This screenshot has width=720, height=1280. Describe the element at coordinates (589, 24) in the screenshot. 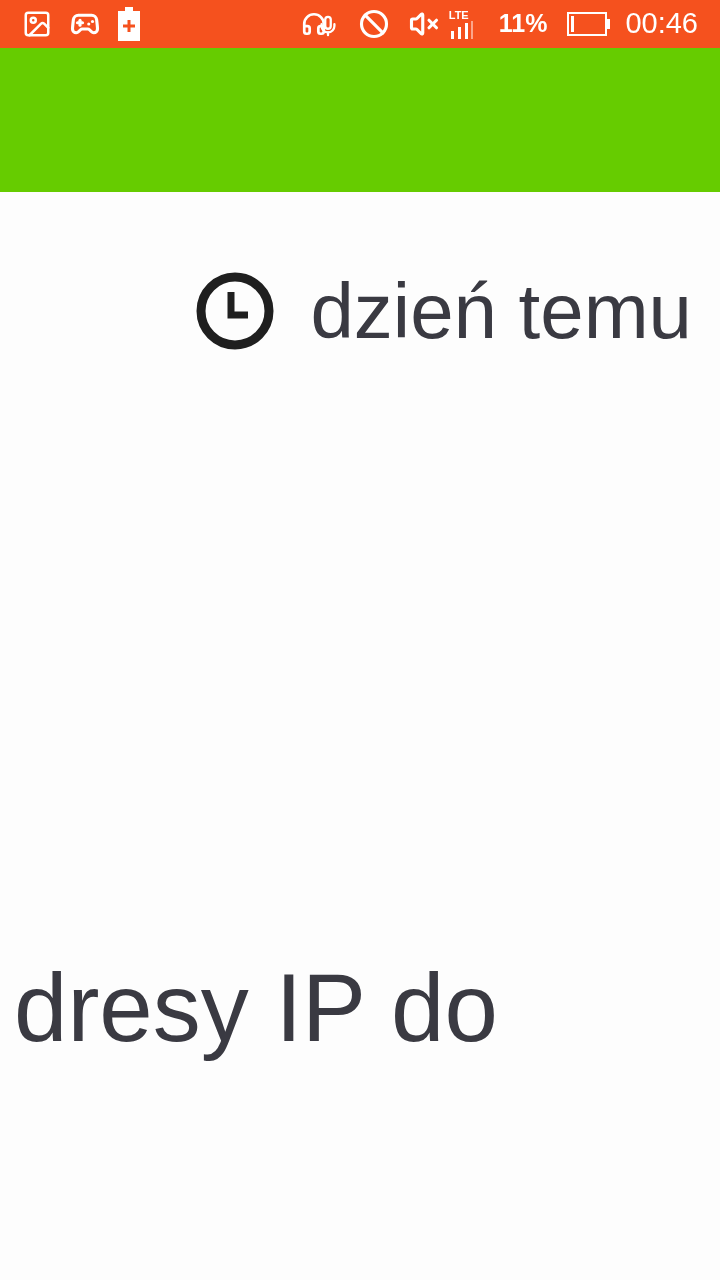

I see `battery-icon` at that location.